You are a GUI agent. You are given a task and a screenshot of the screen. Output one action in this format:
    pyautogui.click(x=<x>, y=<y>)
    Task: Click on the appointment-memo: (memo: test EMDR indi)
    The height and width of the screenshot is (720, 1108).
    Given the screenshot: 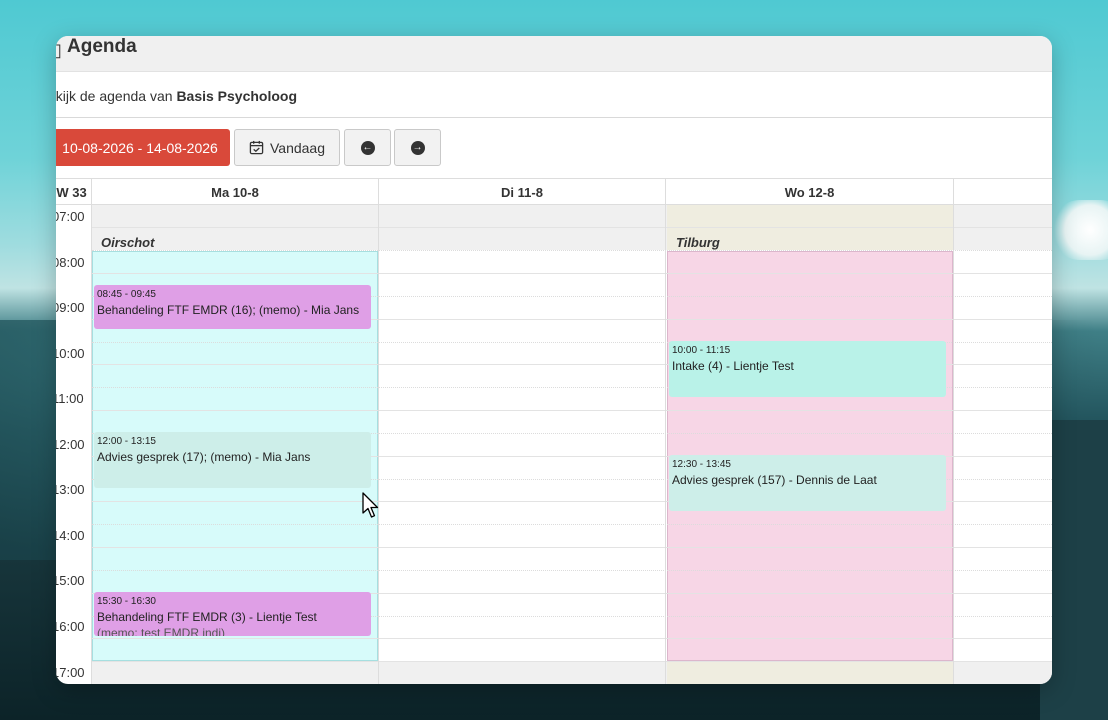 What is the action you would take?
    pyautogui.click(x=161, y=631)
    